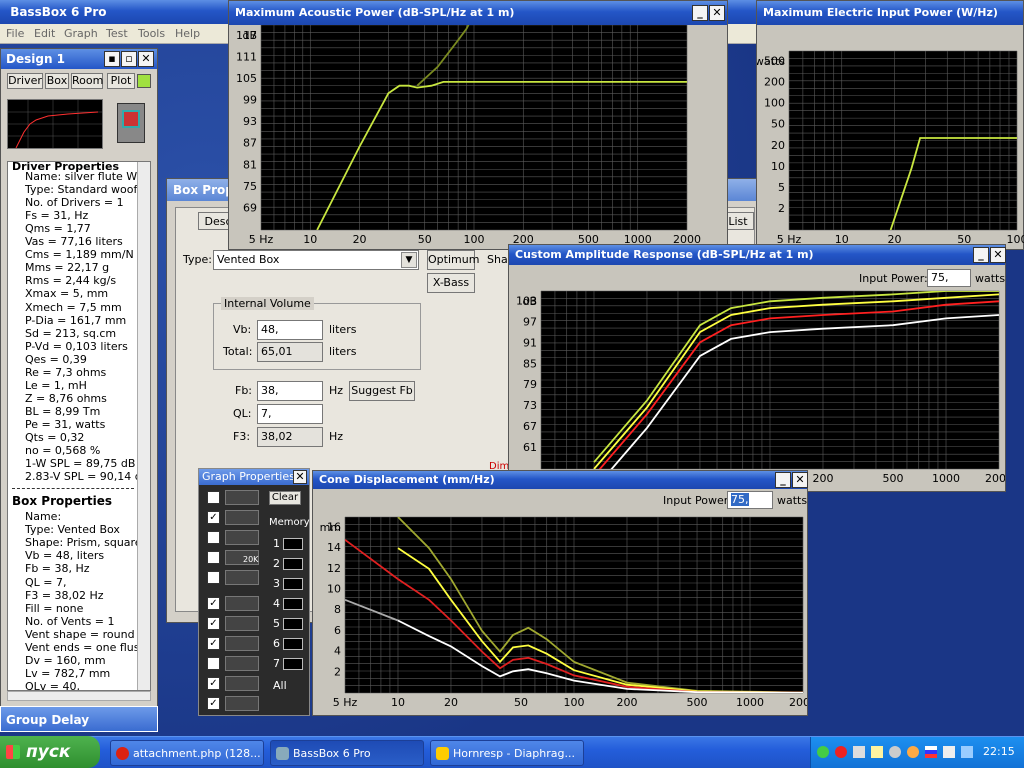  What do you see at coordinates (143, 426) in the screenshot?
I see `properties-scrollbar` at bounding box center [143, 426].